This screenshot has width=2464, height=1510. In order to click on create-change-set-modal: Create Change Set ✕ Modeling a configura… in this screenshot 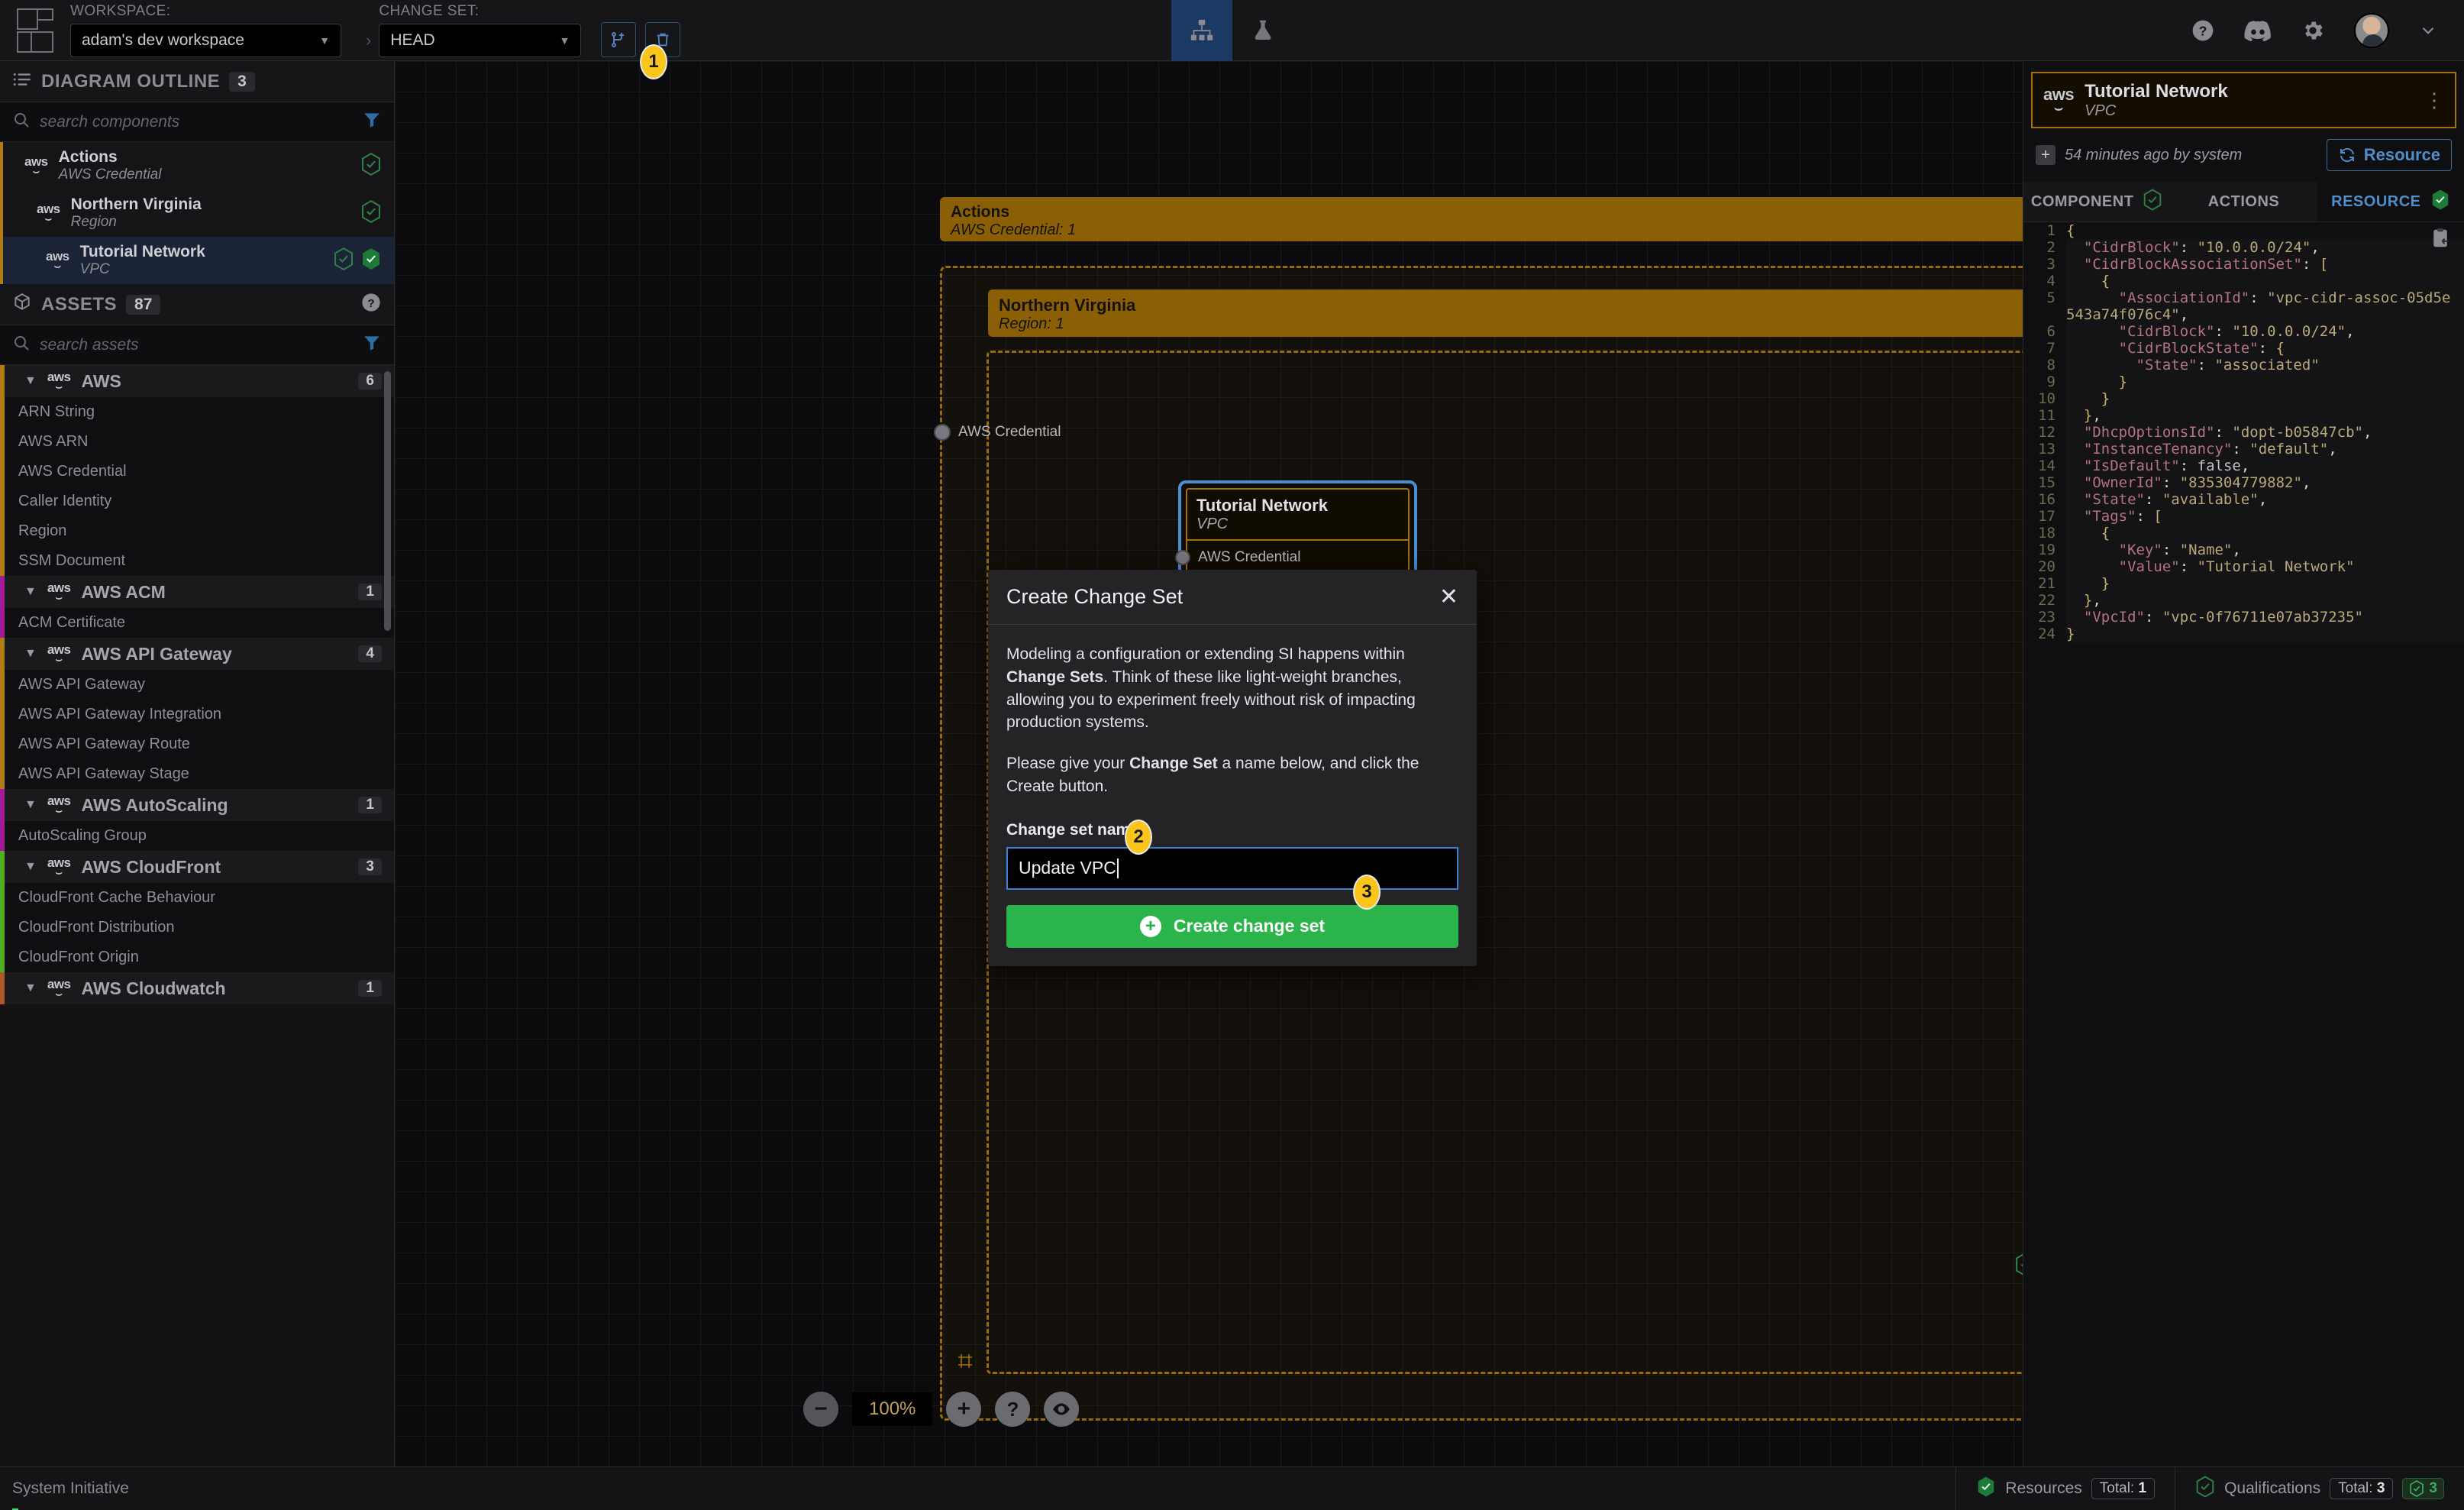, I will do `click(1232, 768)`.